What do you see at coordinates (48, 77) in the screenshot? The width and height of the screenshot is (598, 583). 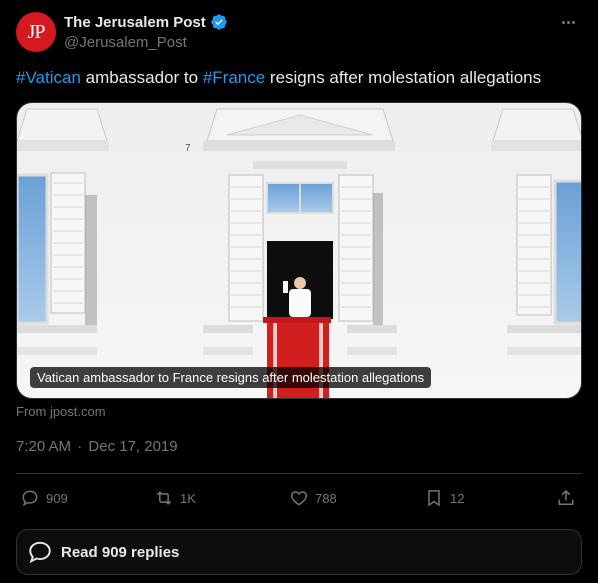 I see `hashtag-vatican: #Vatican` at bounding box center [48, 77].